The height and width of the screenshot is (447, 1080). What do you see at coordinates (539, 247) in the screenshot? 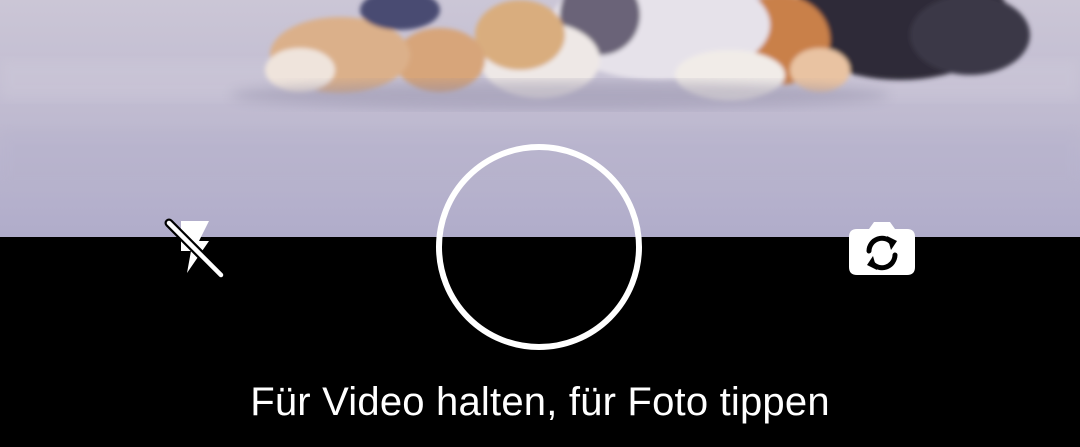
I see `shutter-button` at bounding box center [539, 247].